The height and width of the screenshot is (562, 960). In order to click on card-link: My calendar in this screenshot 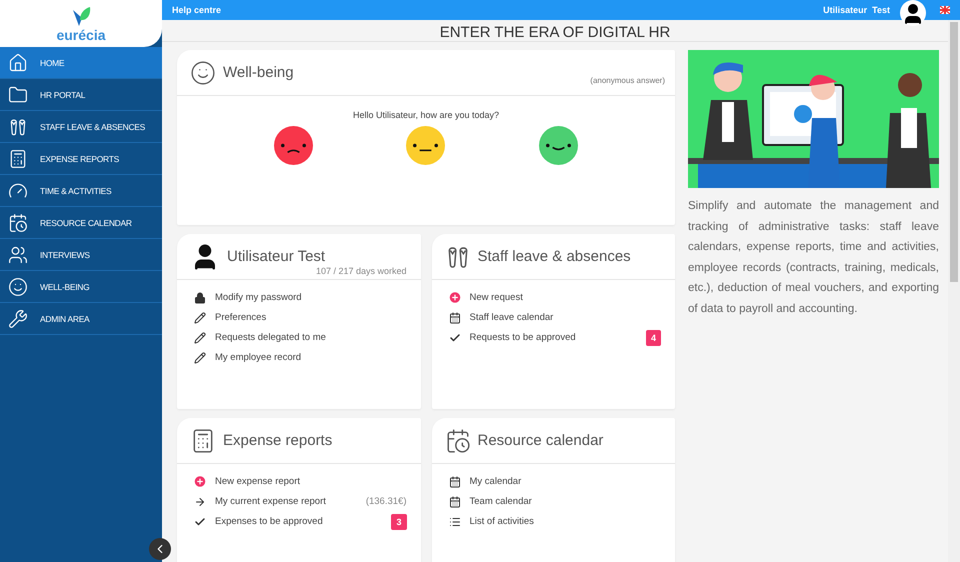, I will do `click(565, 481)`.